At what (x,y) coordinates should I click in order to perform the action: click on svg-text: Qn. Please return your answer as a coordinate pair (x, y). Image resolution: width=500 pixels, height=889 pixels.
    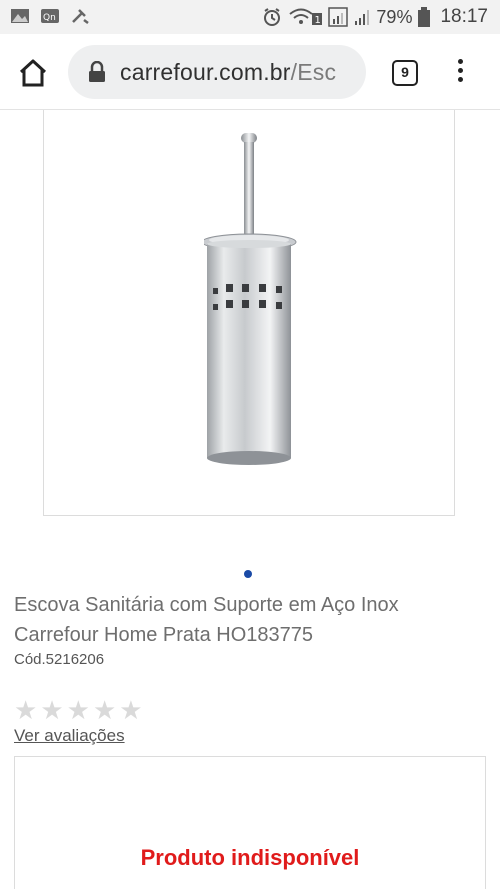
    Looking at the image, I should click on (49, 18).